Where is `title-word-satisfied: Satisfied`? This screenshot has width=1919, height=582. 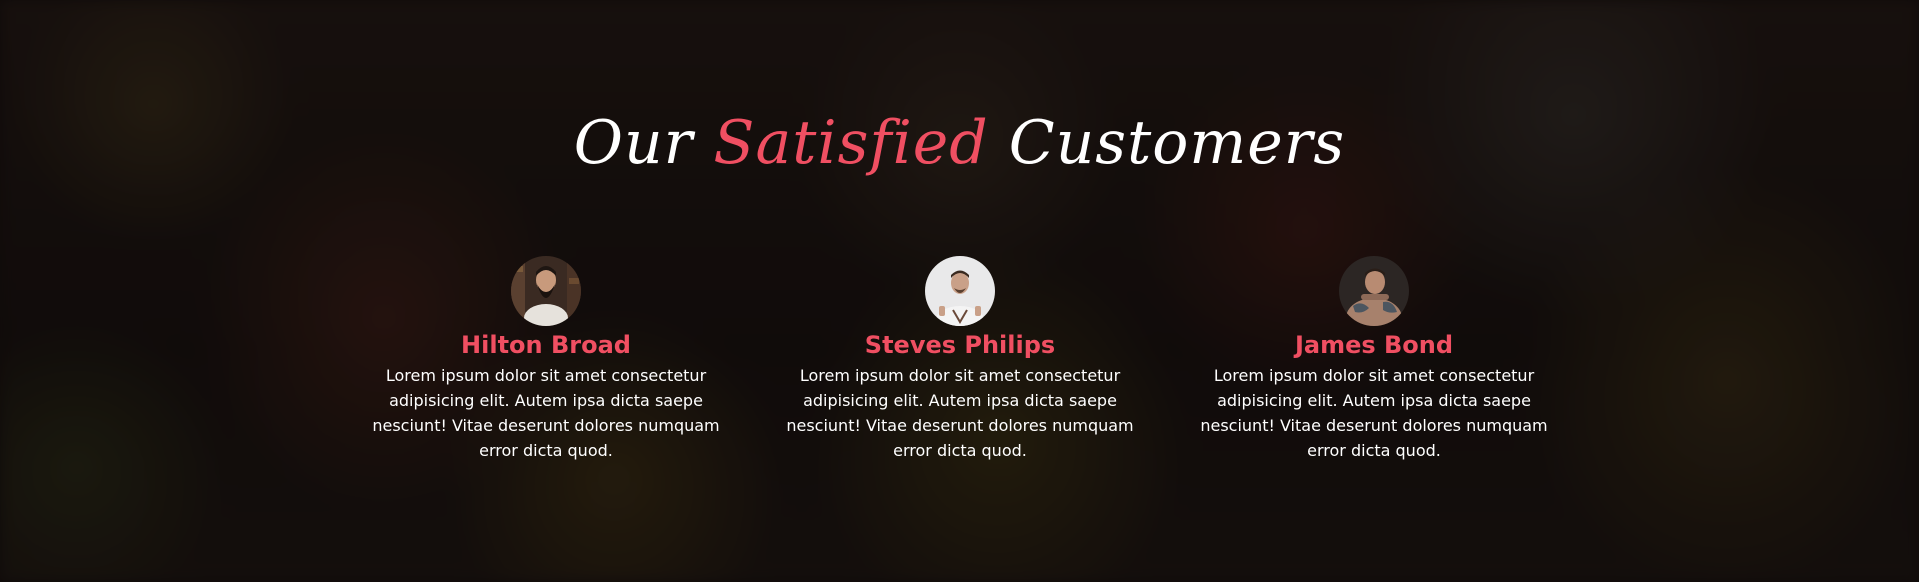 title-word-satisfied: Satisfied is located at coordinates (851, 143).